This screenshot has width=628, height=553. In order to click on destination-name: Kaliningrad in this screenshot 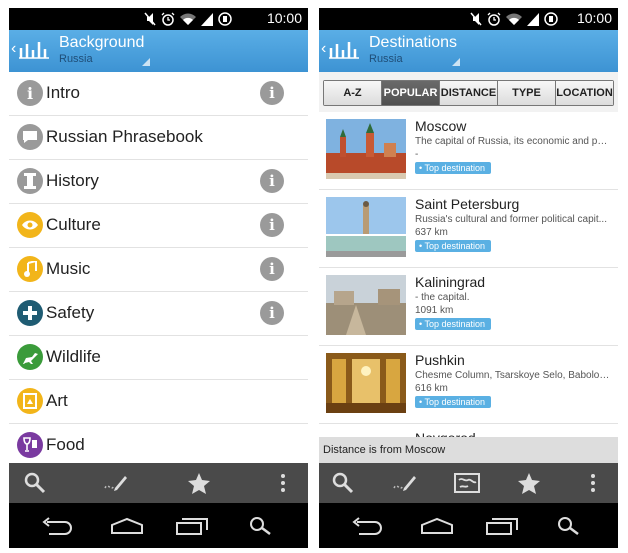, I will do `click(450, 282)`.